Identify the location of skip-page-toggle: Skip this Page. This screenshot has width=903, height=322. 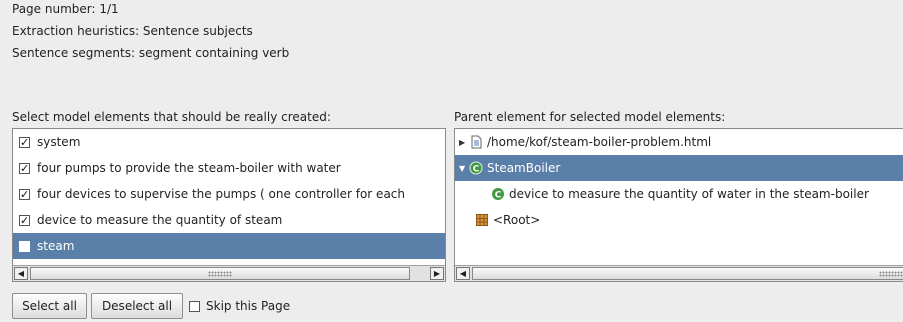
(238, 306).